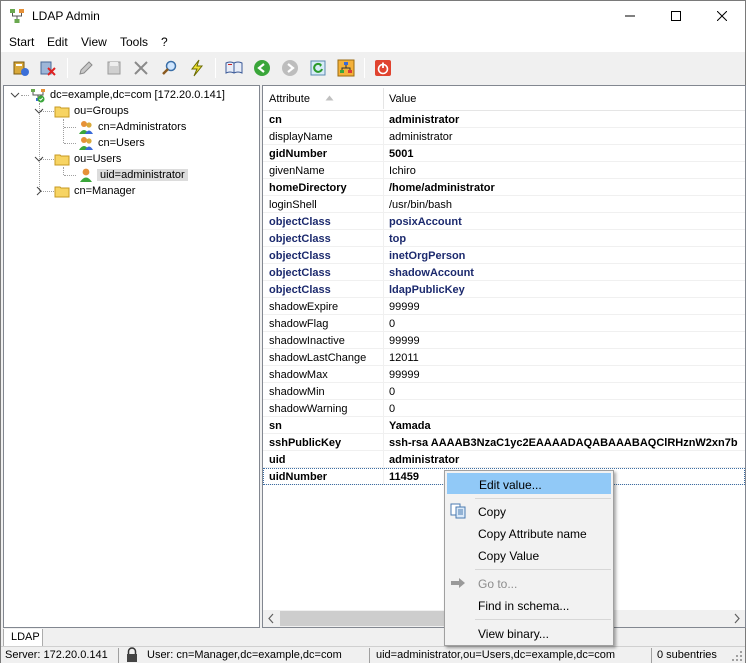 The width and height of the screenshot is (746, 663). What do you see at coordinates (277, 460) in the screenshot?
I see `attribute-name-cell: uid` at bounding box center [277, 460].